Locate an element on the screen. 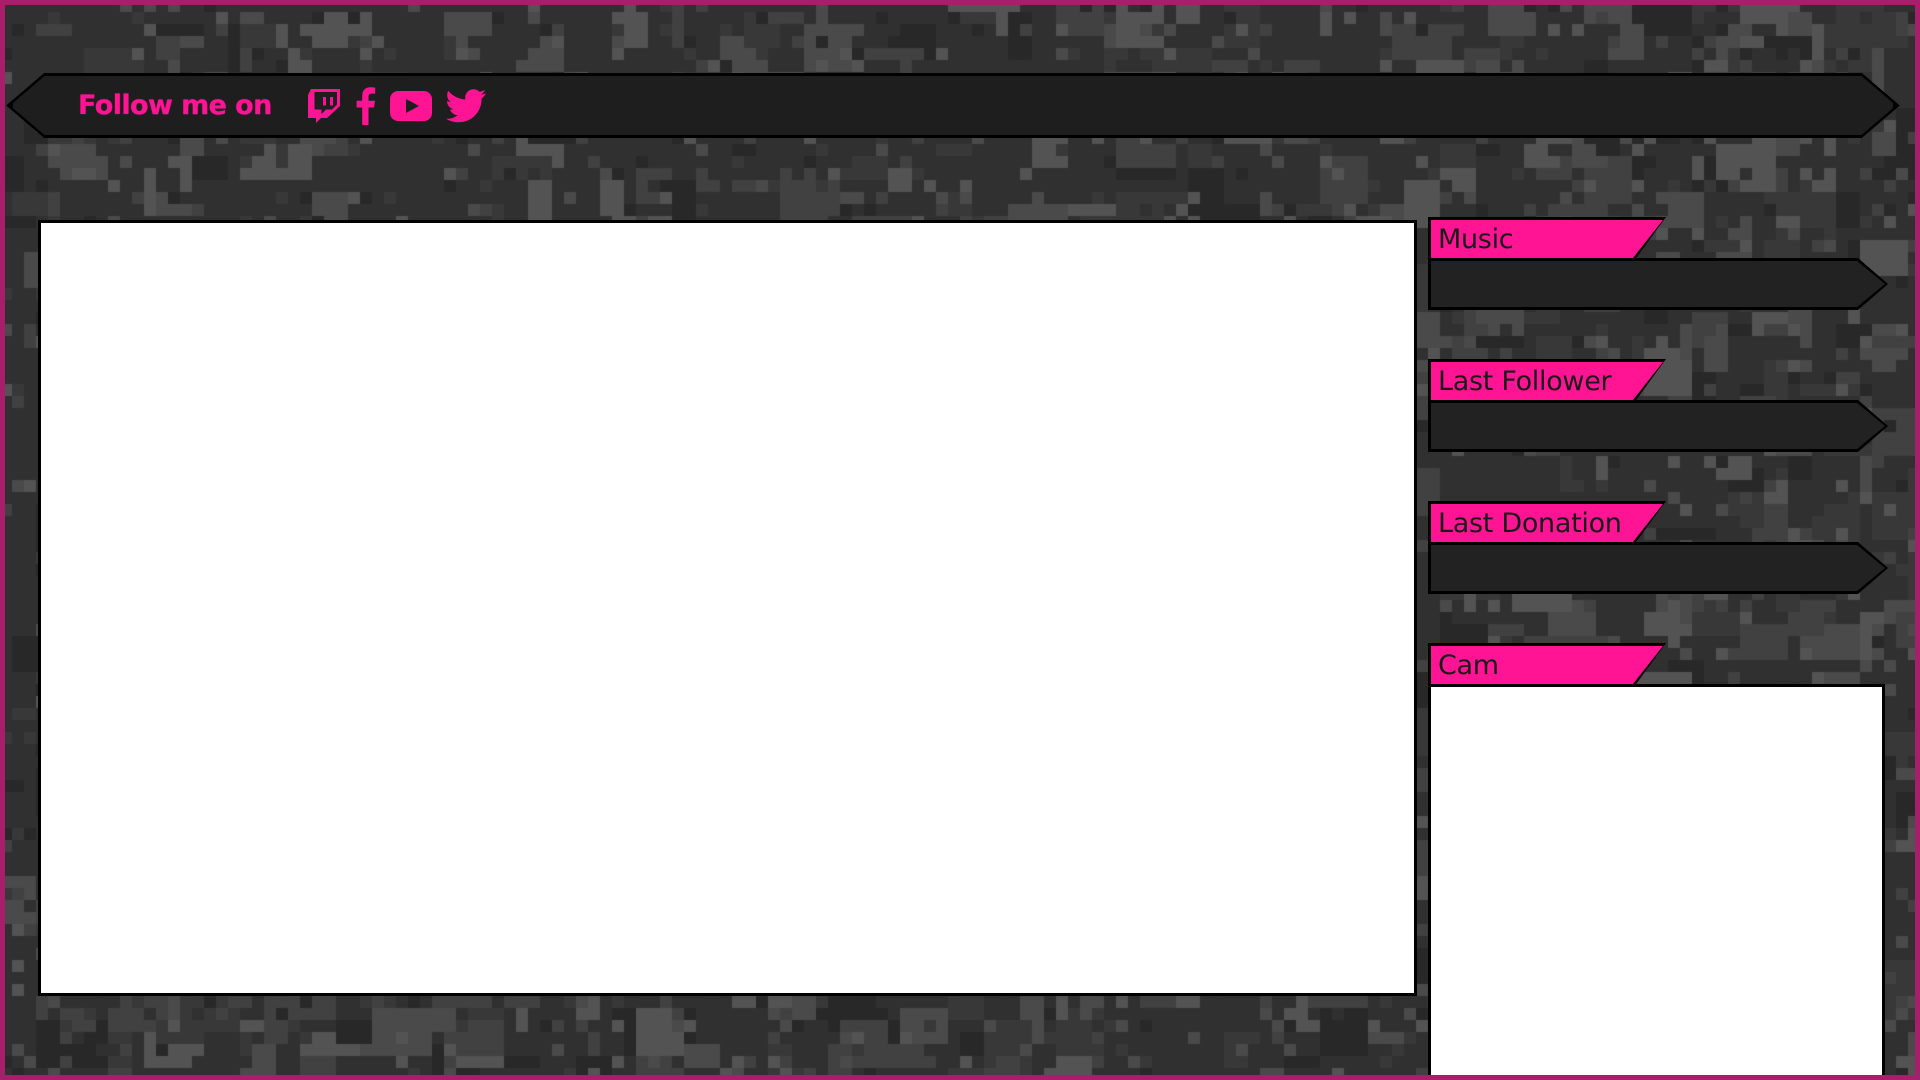  panel-last-follower-header: Last Follower is located at coordinates (1547, 381).